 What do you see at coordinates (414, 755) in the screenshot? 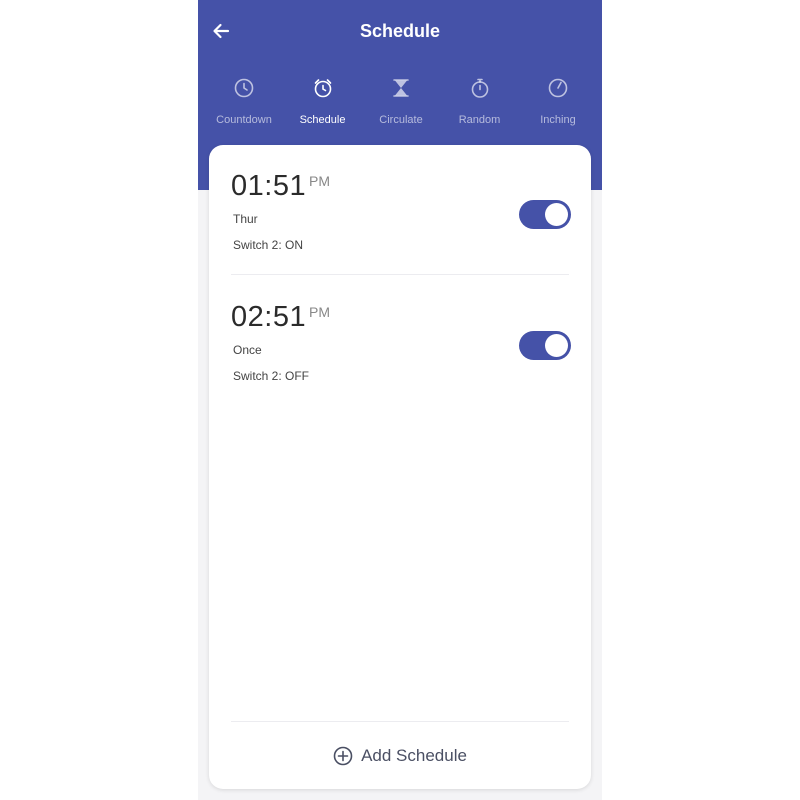
I see `add-schedule-label: Add Schedule` at bounding box center [414, 755].